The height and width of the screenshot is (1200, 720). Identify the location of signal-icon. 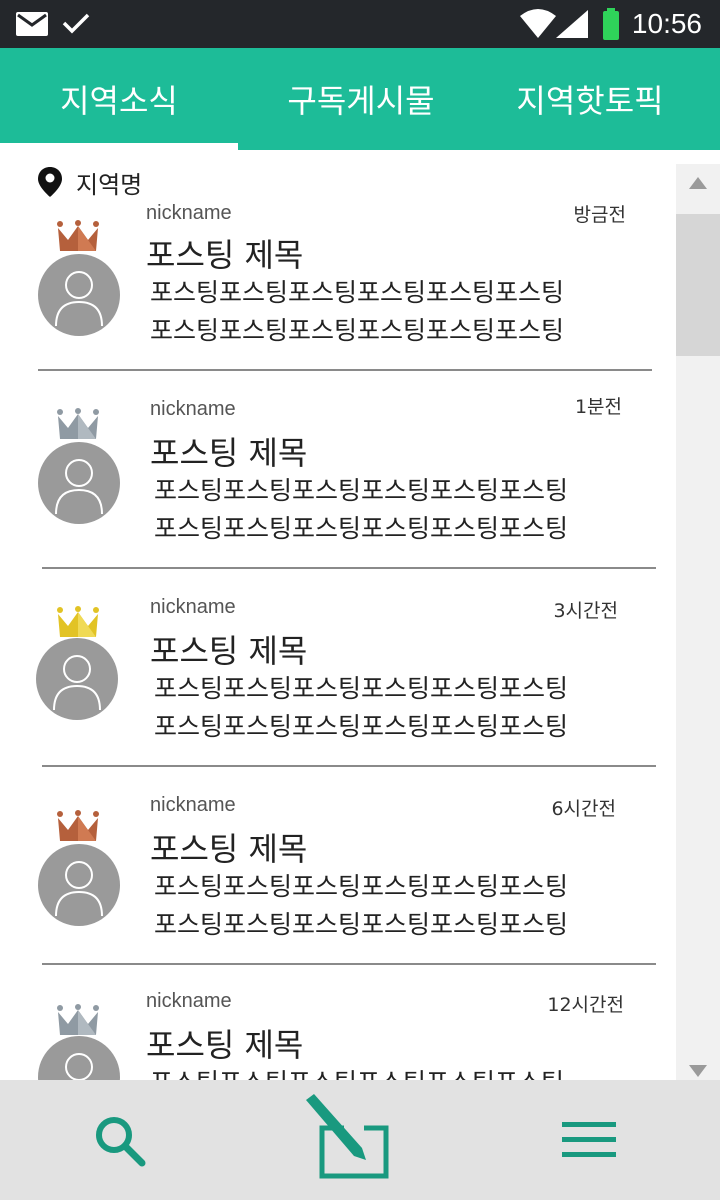
(572, 24).